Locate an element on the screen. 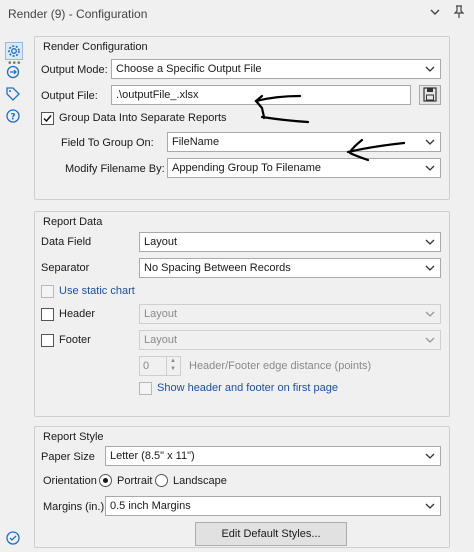 Image resolution: width=474 pixels, height=552 pixels. gear-icon is located at coordinates (14, 51).